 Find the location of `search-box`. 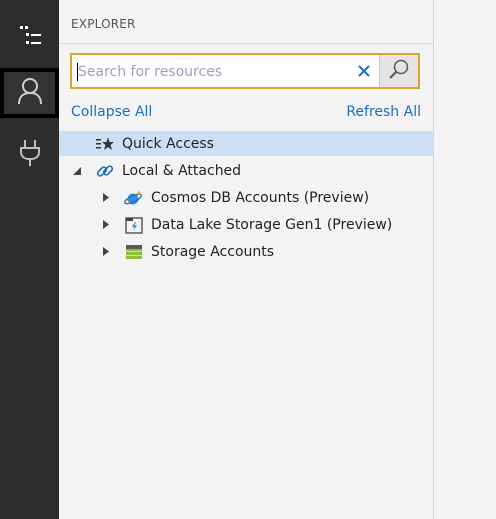

search-box is located at coordinates (245, 71).